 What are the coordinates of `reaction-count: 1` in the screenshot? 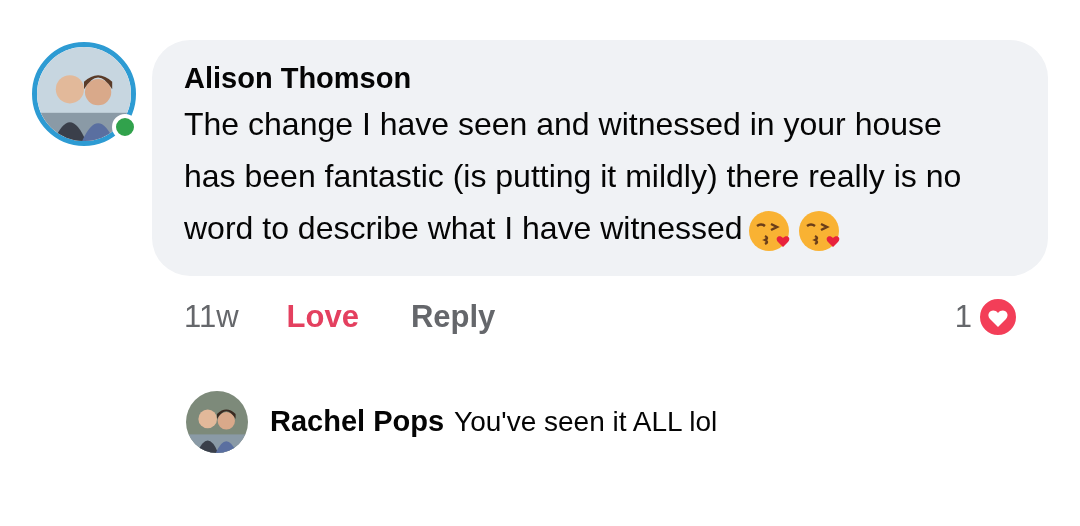 It's located at (963, 317).